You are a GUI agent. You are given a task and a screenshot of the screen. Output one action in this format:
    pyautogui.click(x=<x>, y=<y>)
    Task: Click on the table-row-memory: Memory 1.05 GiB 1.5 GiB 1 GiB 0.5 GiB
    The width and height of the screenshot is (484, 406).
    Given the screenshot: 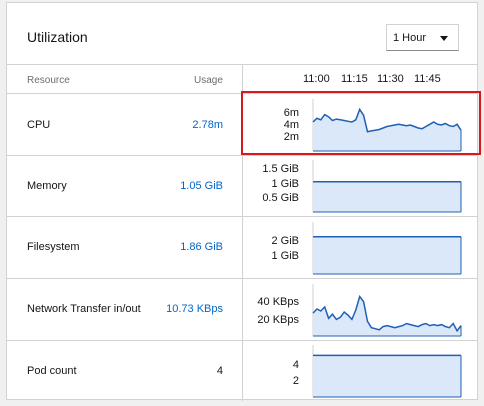 What is the action you would take?
    pyautogui.click(x=242, y=186)
    